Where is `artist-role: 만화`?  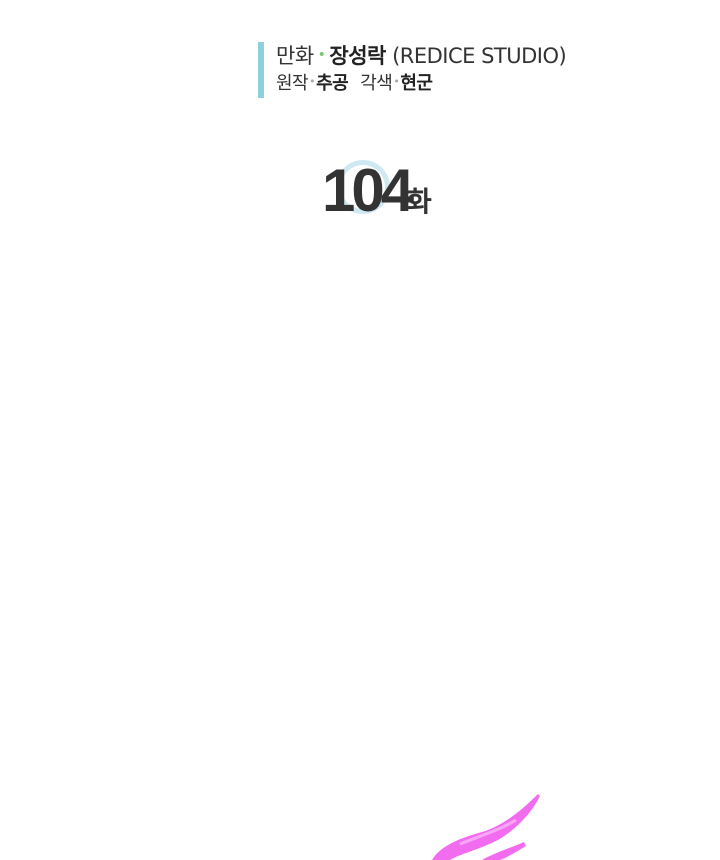 artist-role: 만화 is located at coordinates (295, 56).